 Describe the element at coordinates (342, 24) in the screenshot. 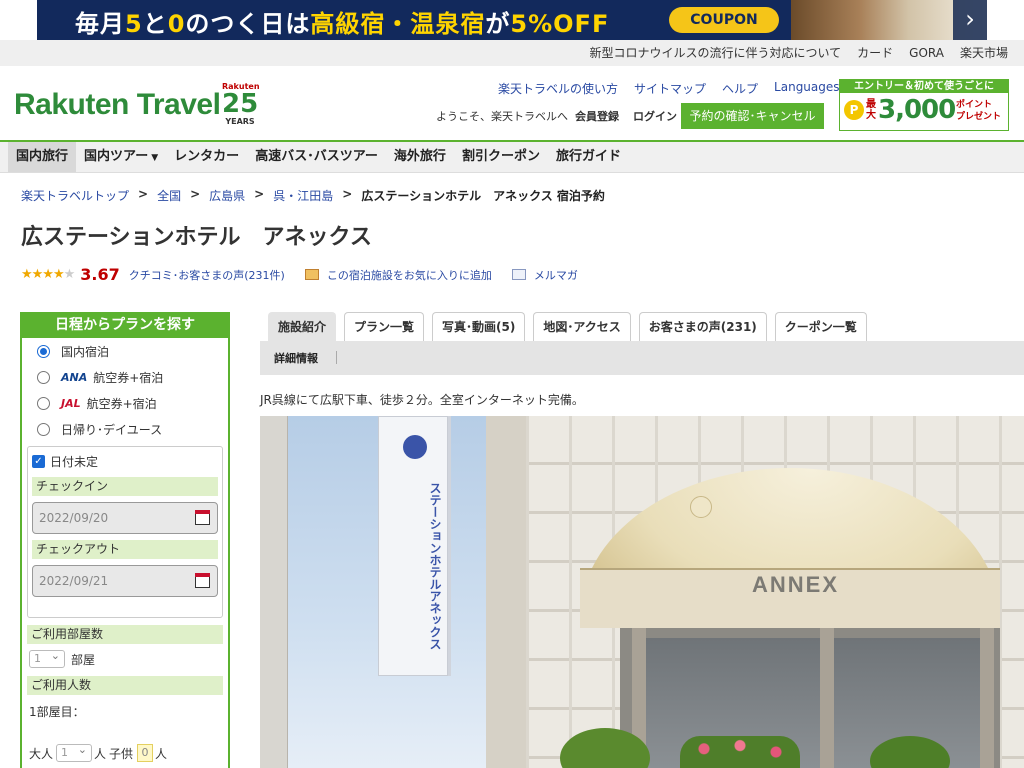

I see `banner-text: 毎月5と0のつく日は高級宿・温泉宿が5%OFF` at that location.